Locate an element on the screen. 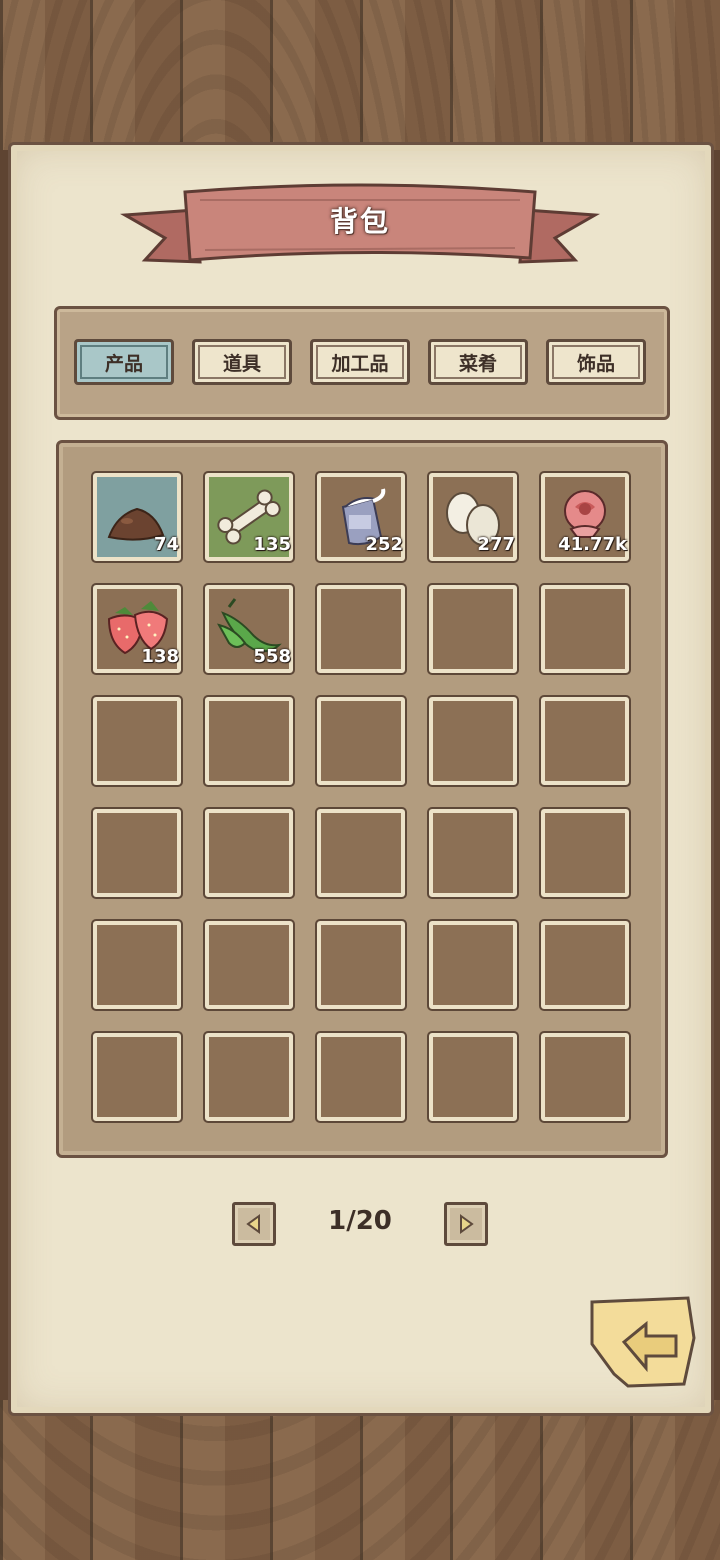  item-count: 252 is located at coordinates (384, 544).